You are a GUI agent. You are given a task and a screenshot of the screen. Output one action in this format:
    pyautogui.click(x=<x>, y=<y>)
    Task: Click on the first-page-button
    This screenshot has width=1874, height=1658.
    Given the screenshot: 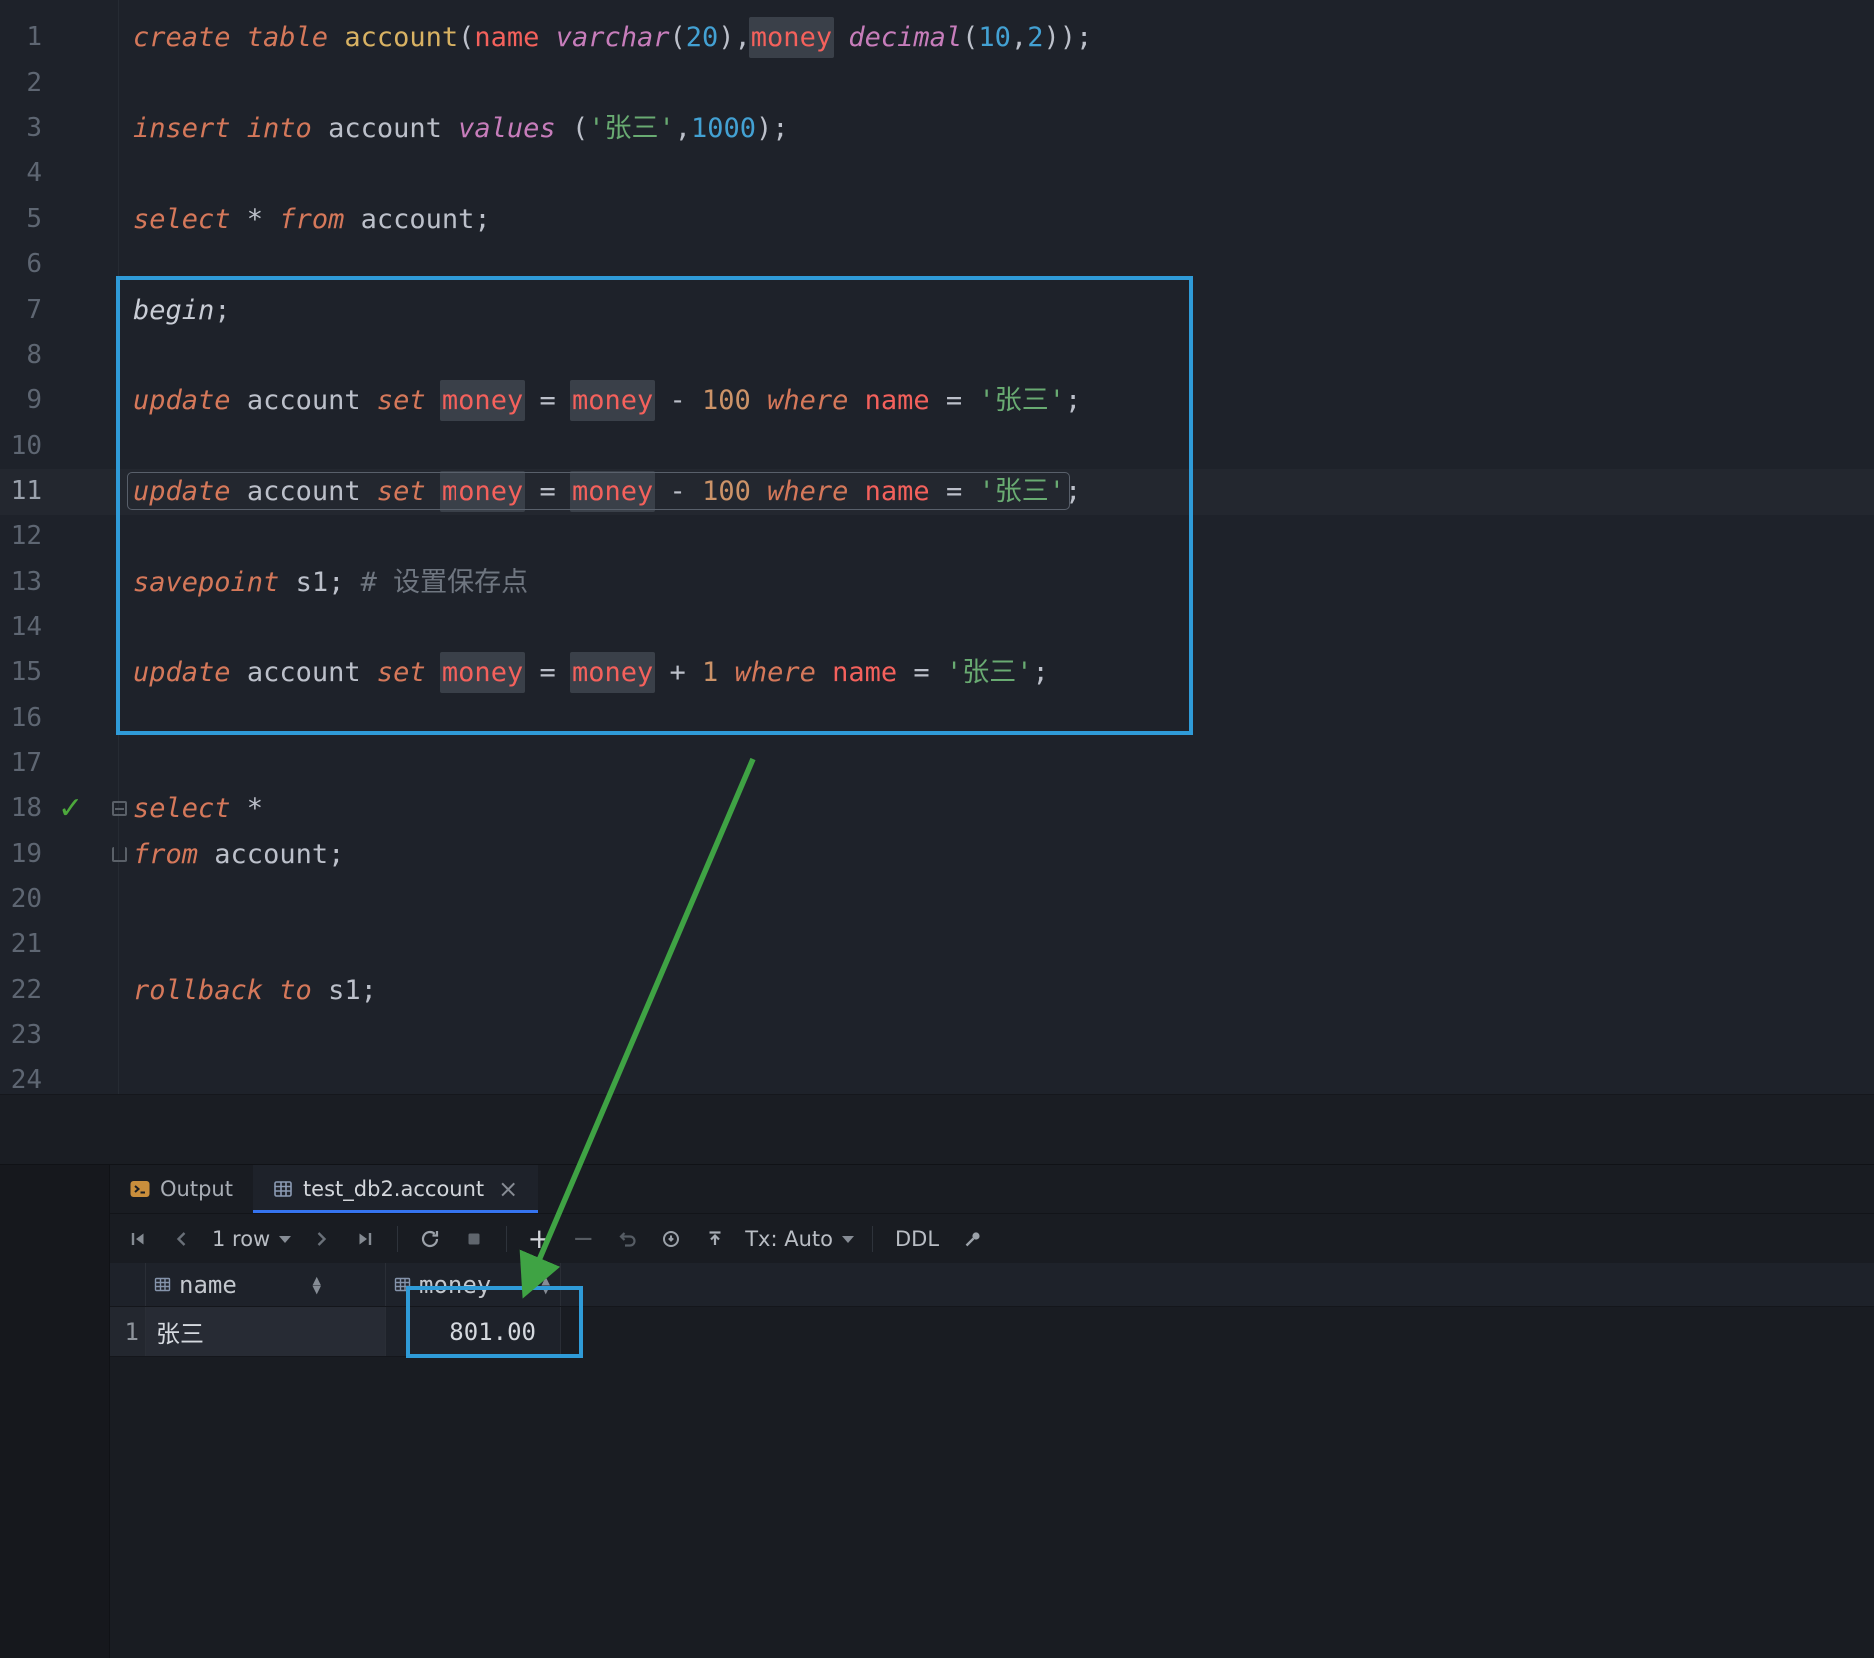 What is the action you would take?
    pyautogui.click(x=138, y=1239)
    